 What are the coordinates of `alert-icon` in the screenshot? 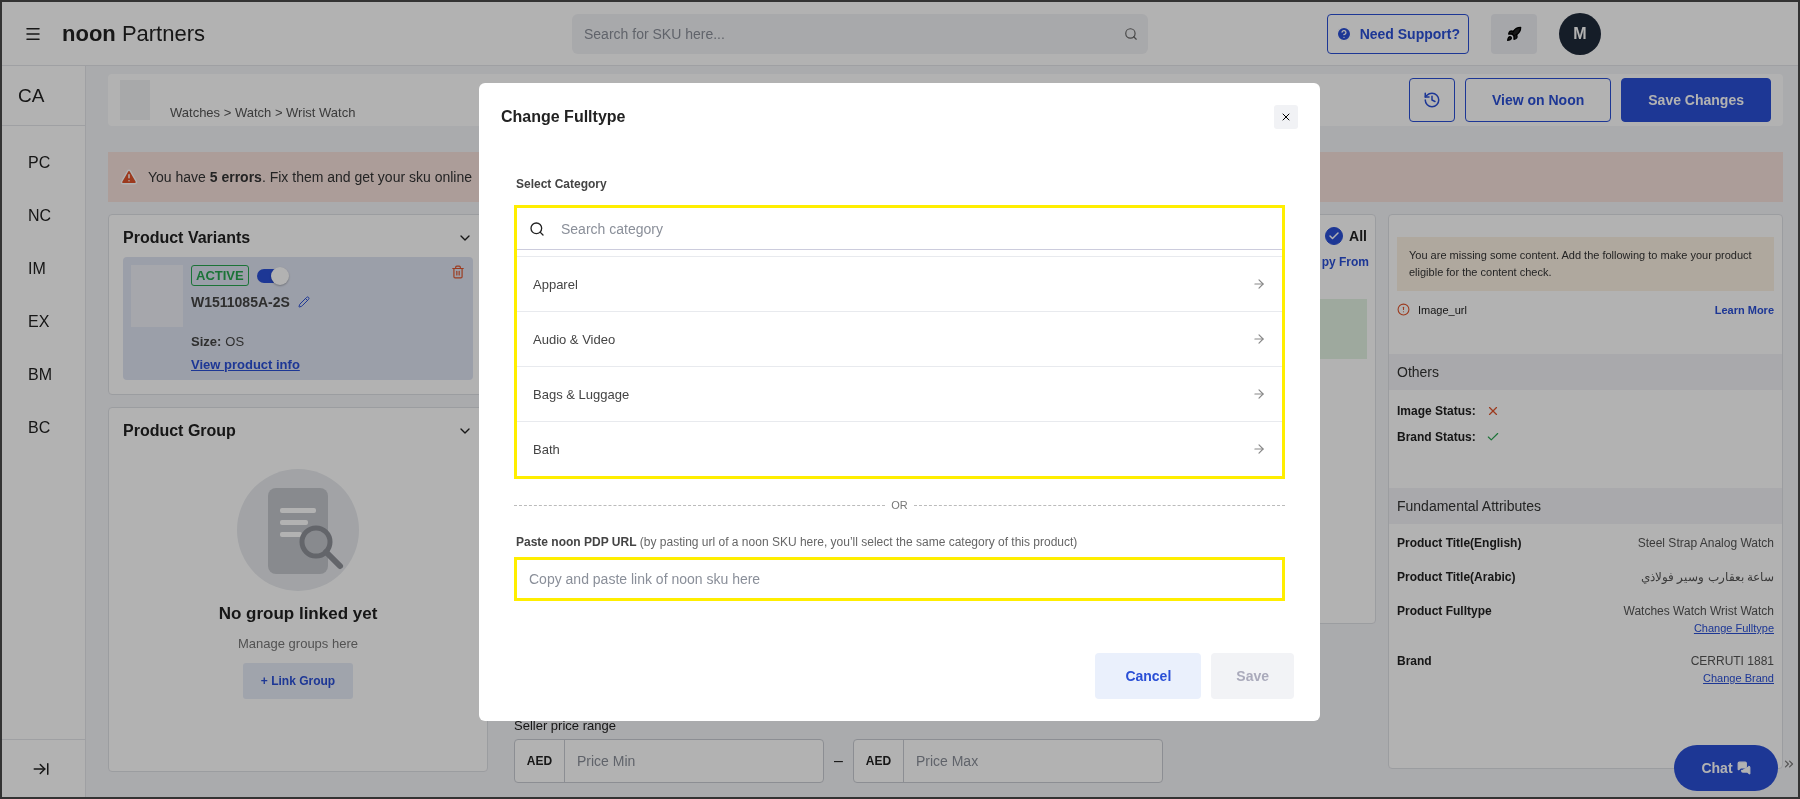 It's located at (1403, 309).